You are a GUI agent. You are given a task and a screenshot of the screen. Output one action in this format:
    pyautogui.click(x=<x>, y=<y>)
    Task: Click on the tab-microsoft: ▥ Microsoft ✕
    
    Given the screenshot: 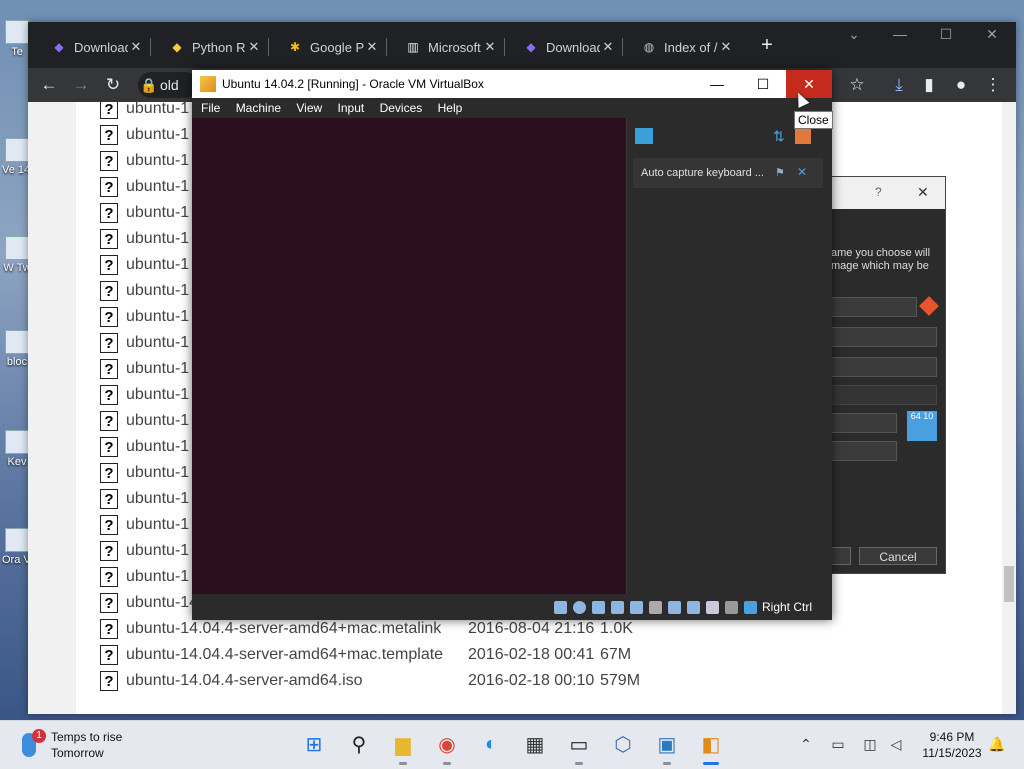 What is the action you would take?
    pyautogui.click(x=445, y=47)
    